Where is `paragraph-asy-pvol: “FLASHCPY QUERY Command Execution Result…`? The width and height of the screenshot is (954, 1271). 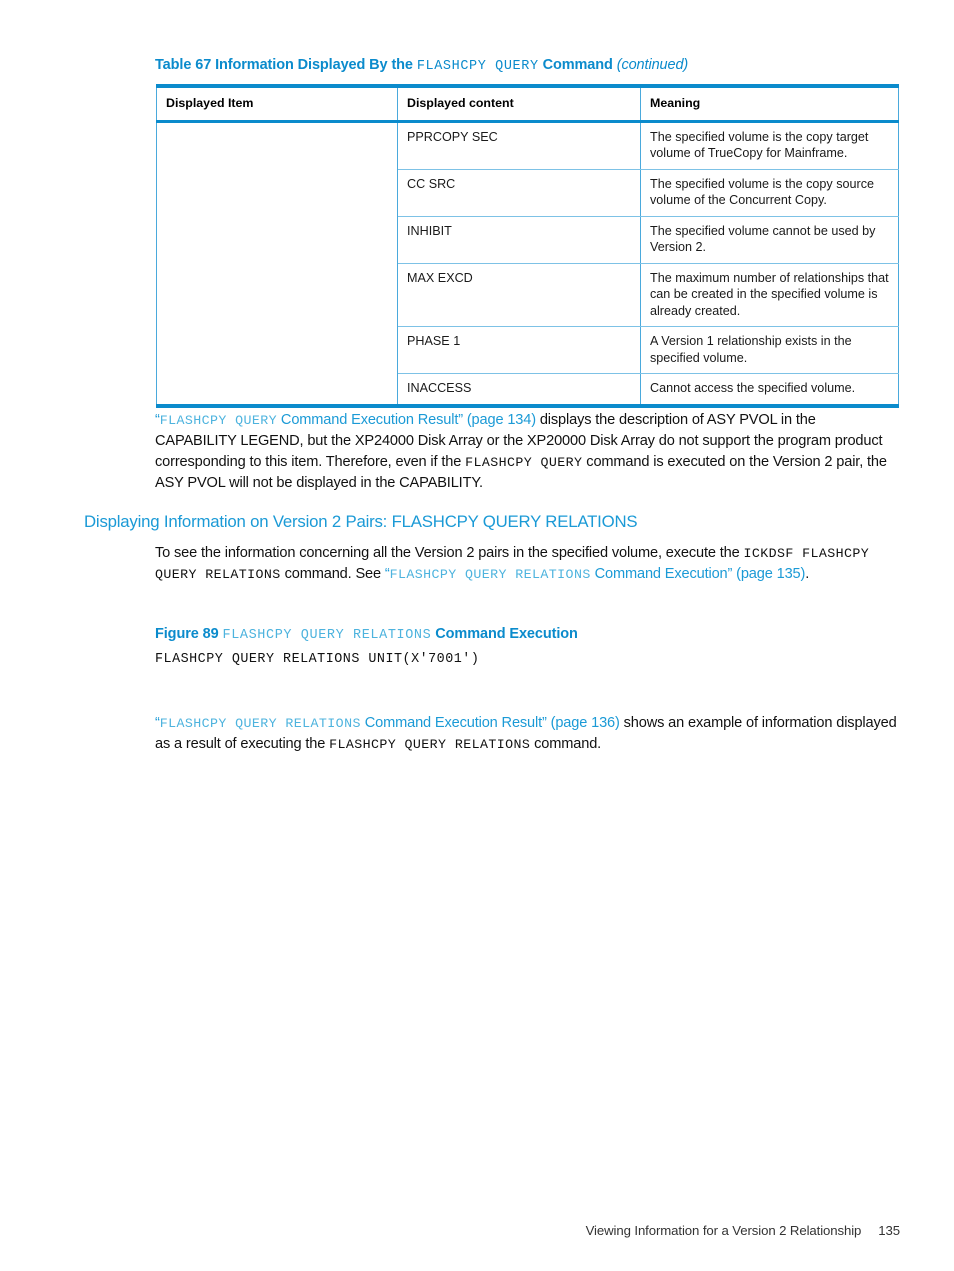
paragraph-asy-pvol: “FLASHCPY QUERY Command Execution Result… is located at coordinates (527, 452).